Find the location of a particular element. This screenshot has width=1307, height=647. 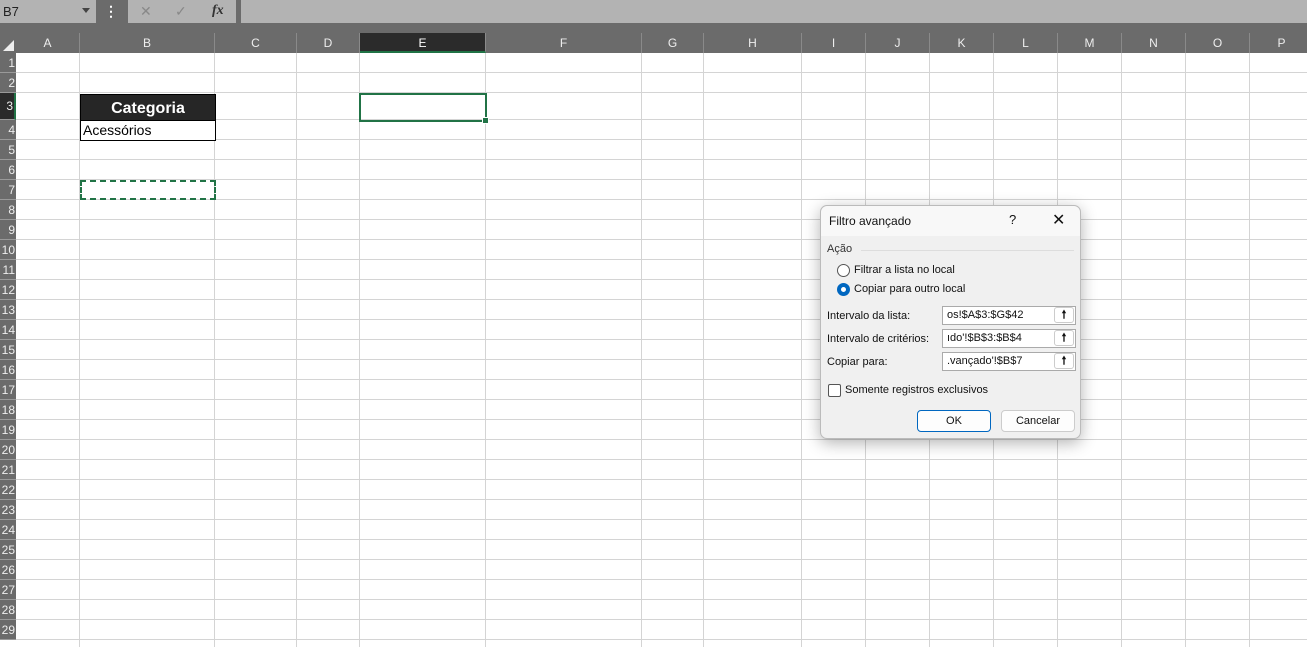

enter-icon: ✓ is located at coordinates (181, 11).